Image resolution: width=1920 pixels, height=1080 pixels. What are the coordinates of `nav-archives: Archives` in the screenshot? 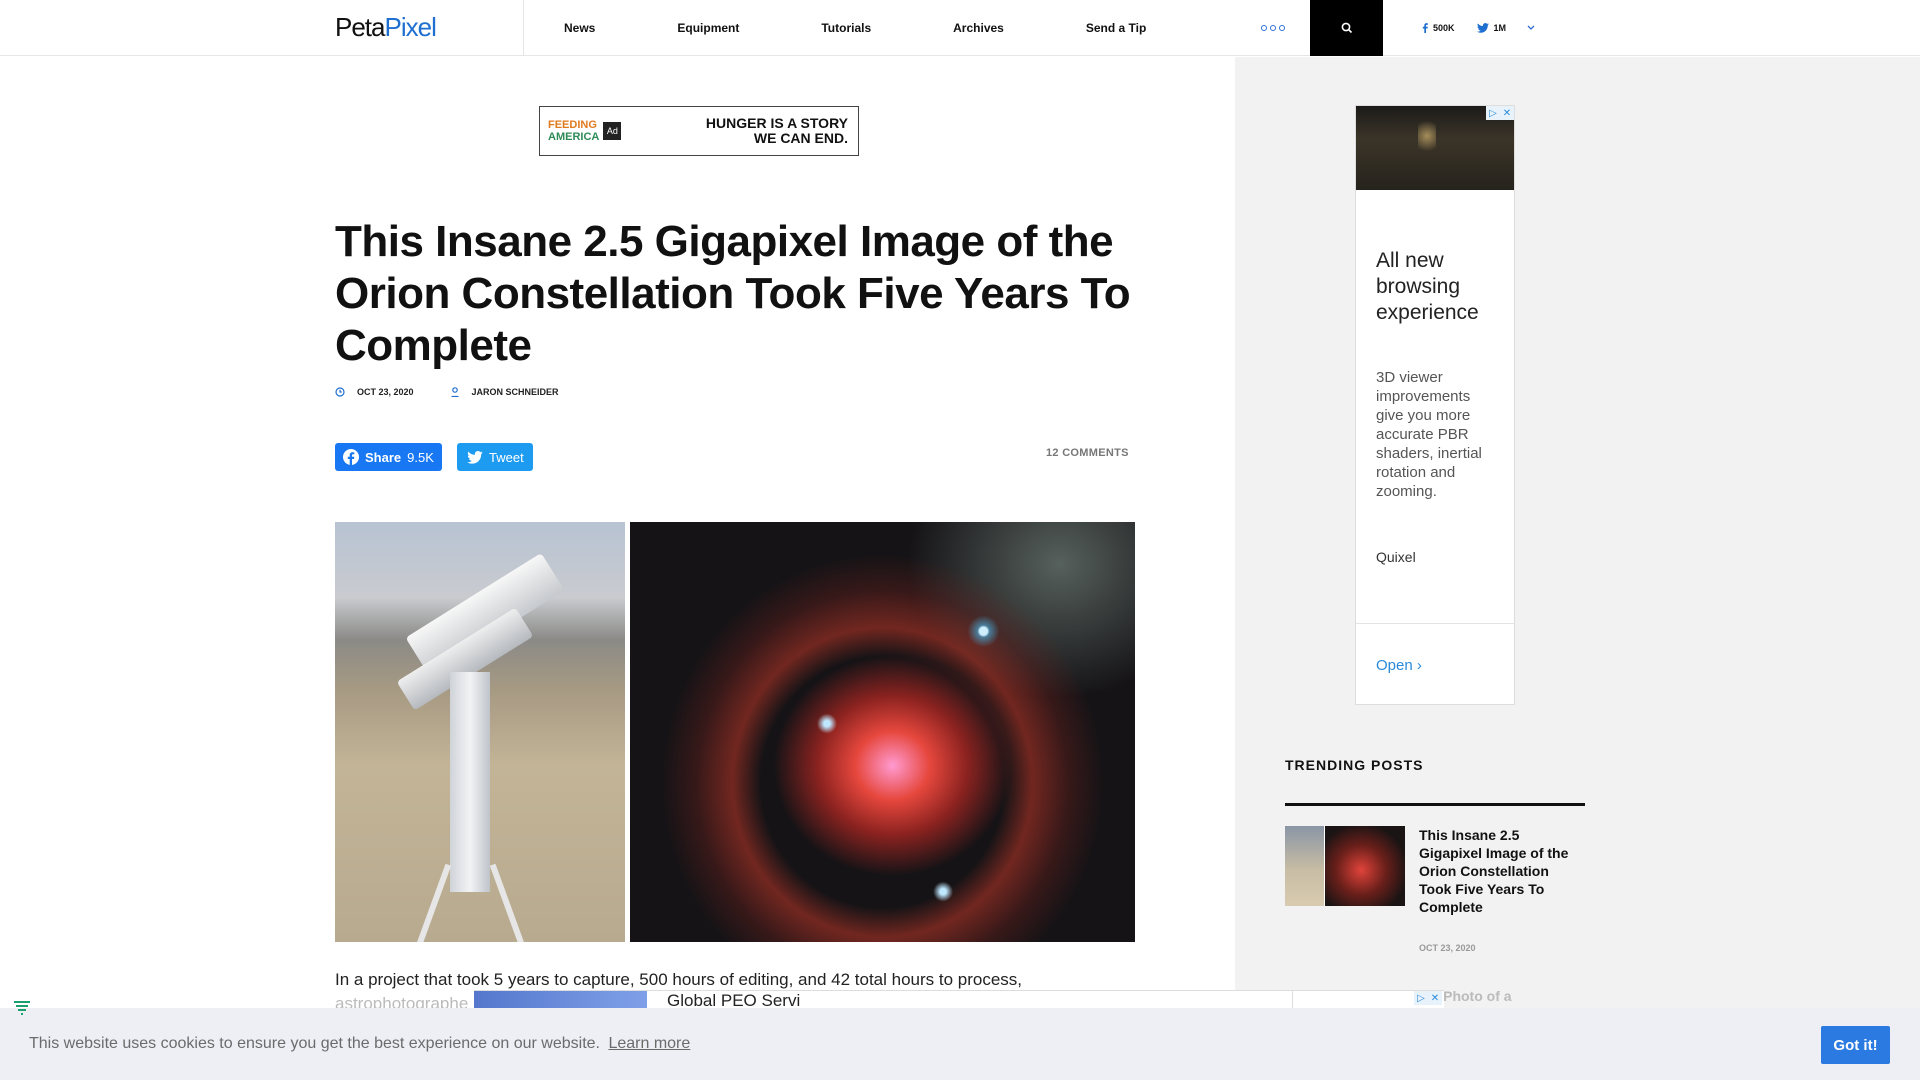 It's located at (978, 28).